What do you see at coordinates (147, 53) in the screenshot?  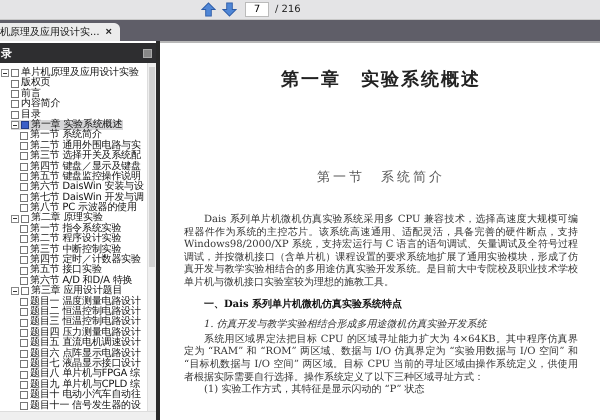 I see `panel-collapse-icon` at bounding box center [147, 53].